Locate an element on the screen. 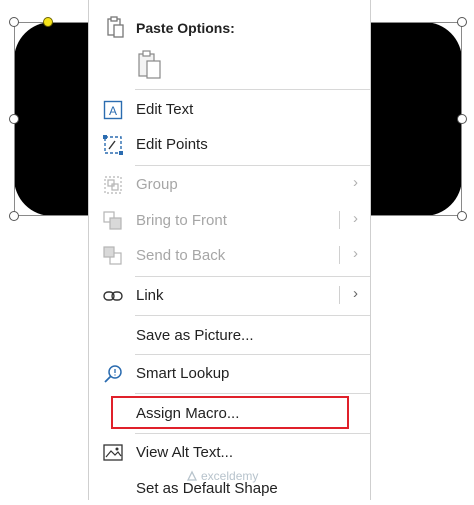 This screenshot has width=474, height=505. menu-item-label: Bring to Front is located at coordinates (181, 220).